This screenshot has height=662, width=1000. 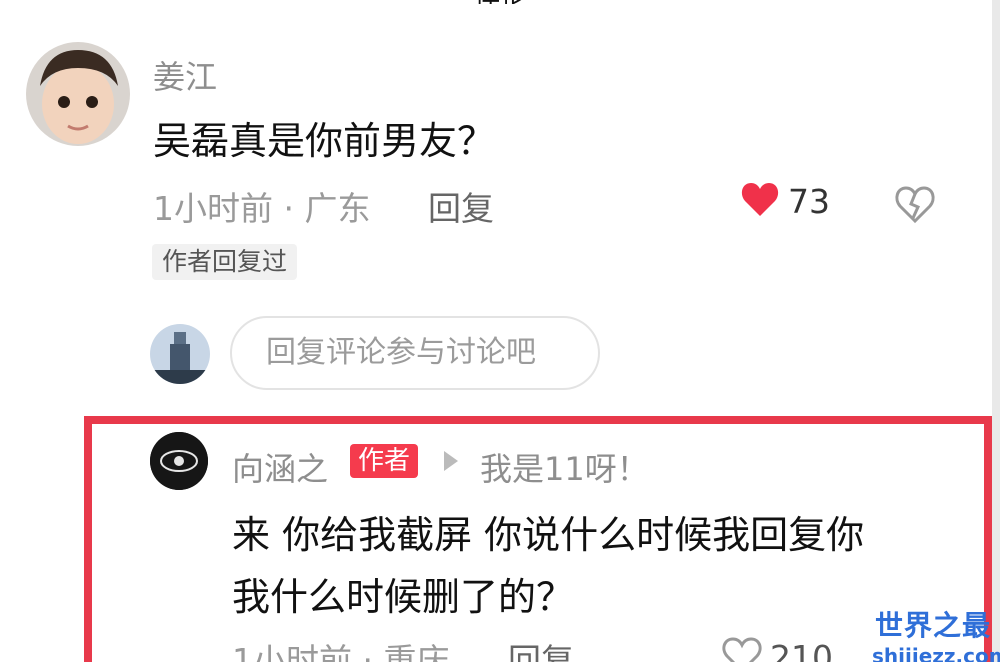 What do you see at coordinates (801, 649) in the screenshot?
I see `author-reply-like-count: 210` at bounding box center [801, 649].